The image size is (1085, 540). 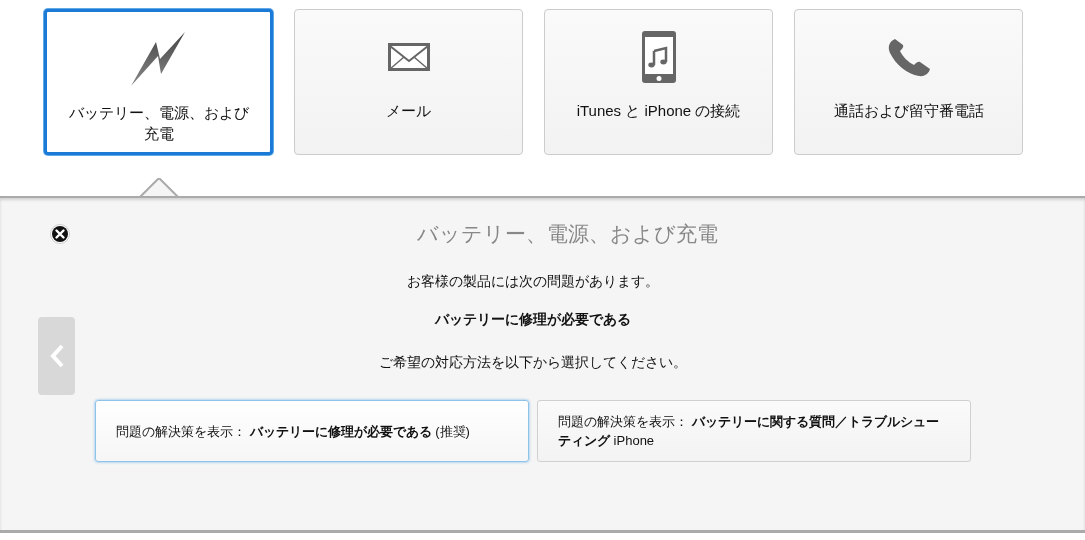 I want to click on category-tile: バッテリー、電源、および充電, so click(x=158, y=82).